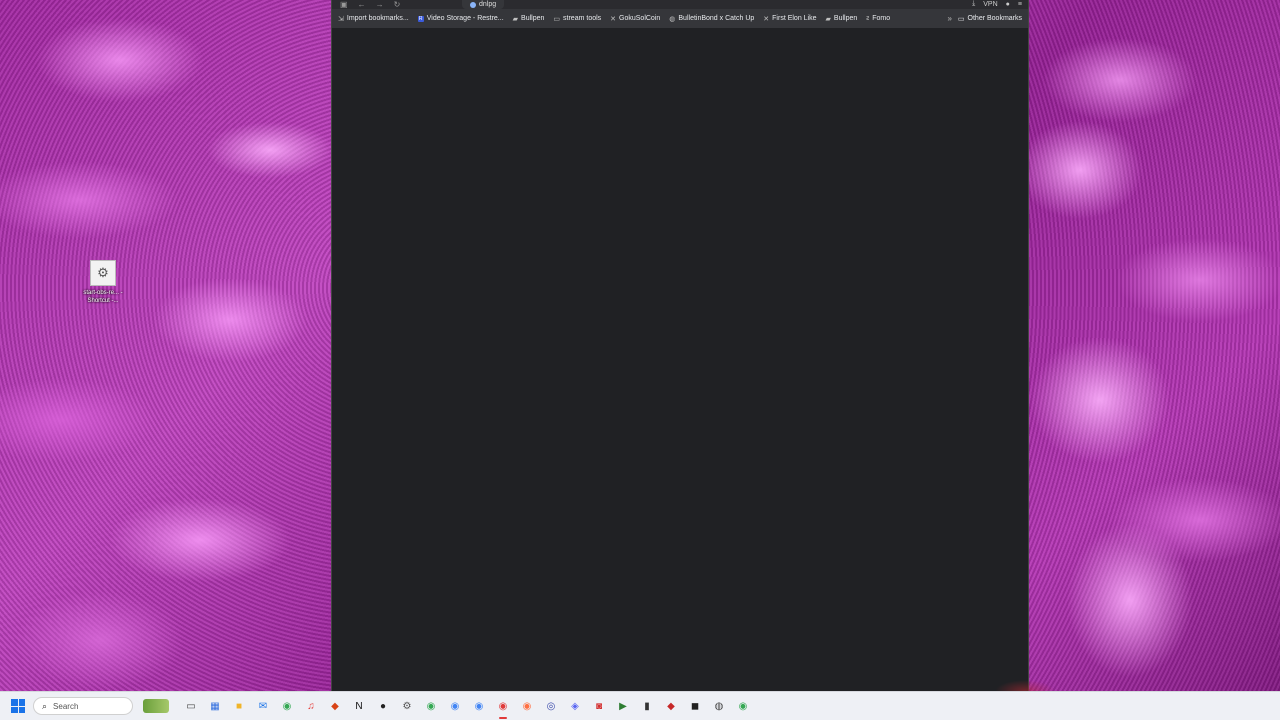 The width and height of the screenshot is (1280, 720). What do you see at coordinates (973, 4) in the screenshot?
I see `download-icon: ⤓` at bounding box center [973, 4].